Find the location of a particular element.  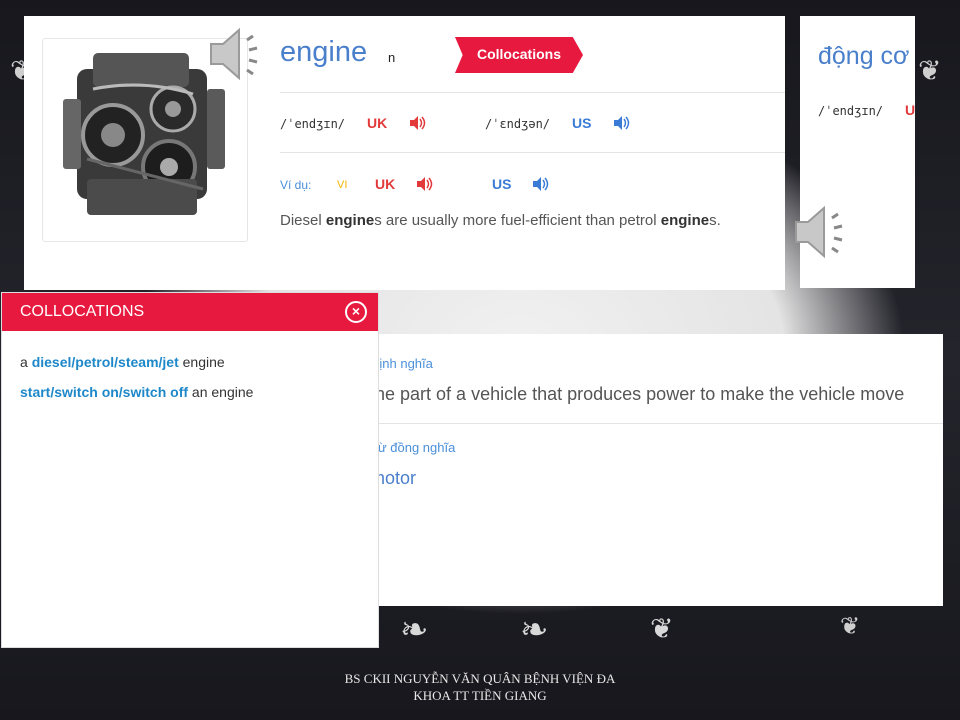

close-icon: × is located at coordinates (356, 312).